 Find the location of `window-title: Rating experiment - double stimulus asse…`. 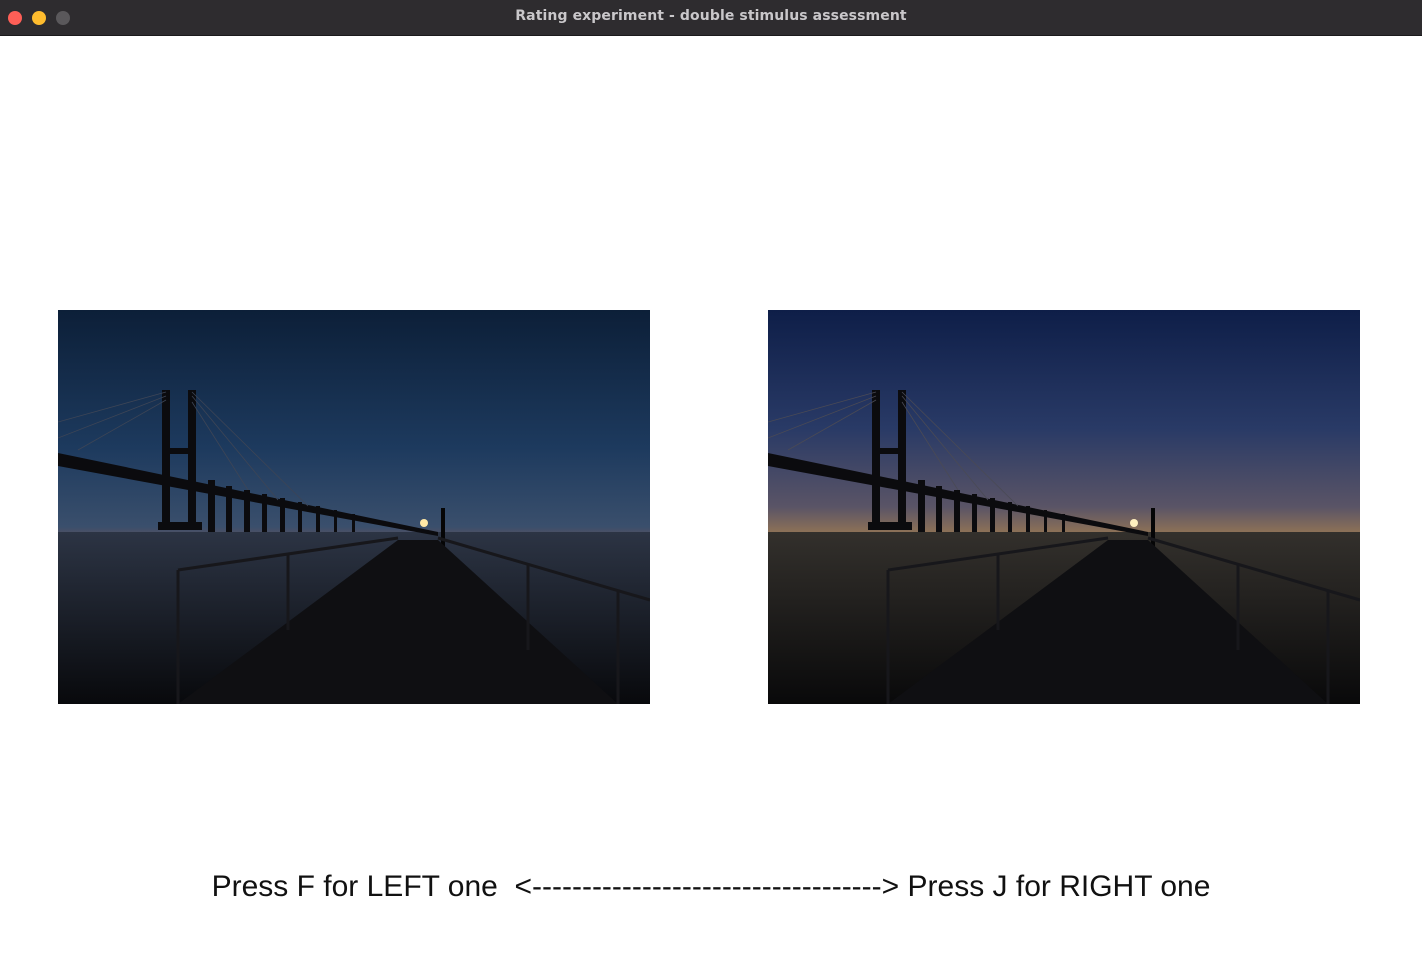

window-title: Rating experiment - double stimulus asse… is located at coordinates (711, 16).